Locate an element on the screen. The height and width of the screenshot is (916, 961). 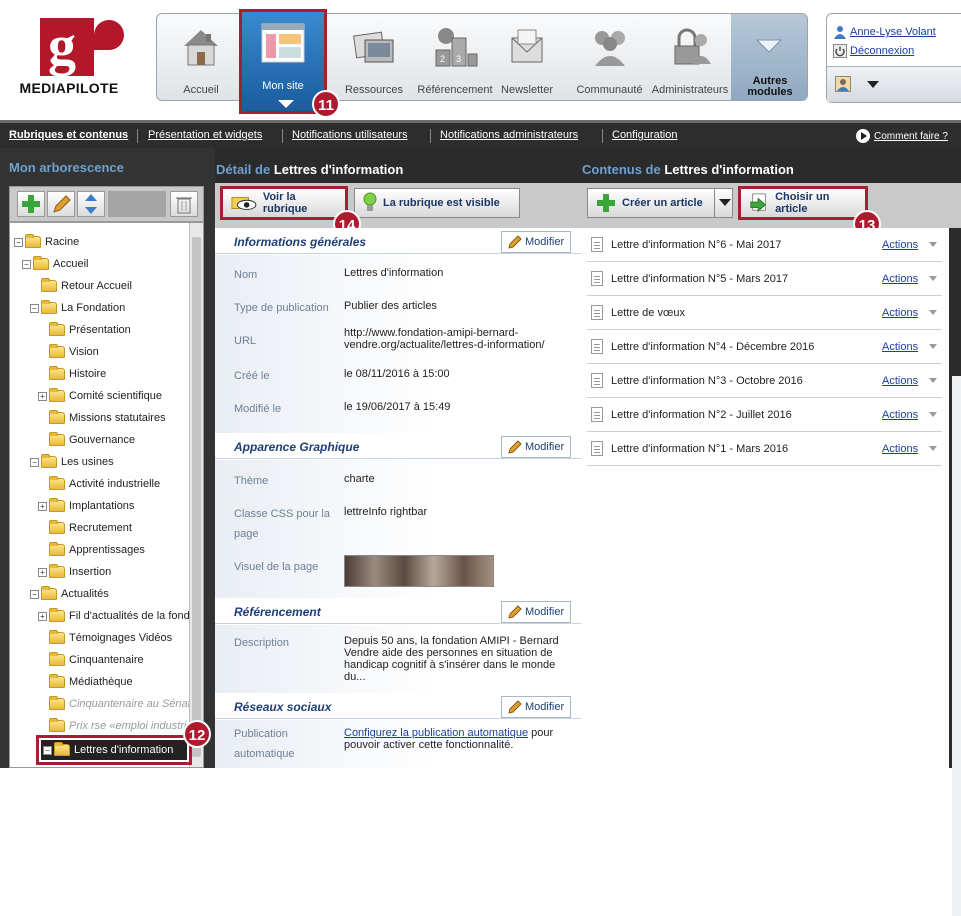
trash-icon is located at coordinates (184, 205).